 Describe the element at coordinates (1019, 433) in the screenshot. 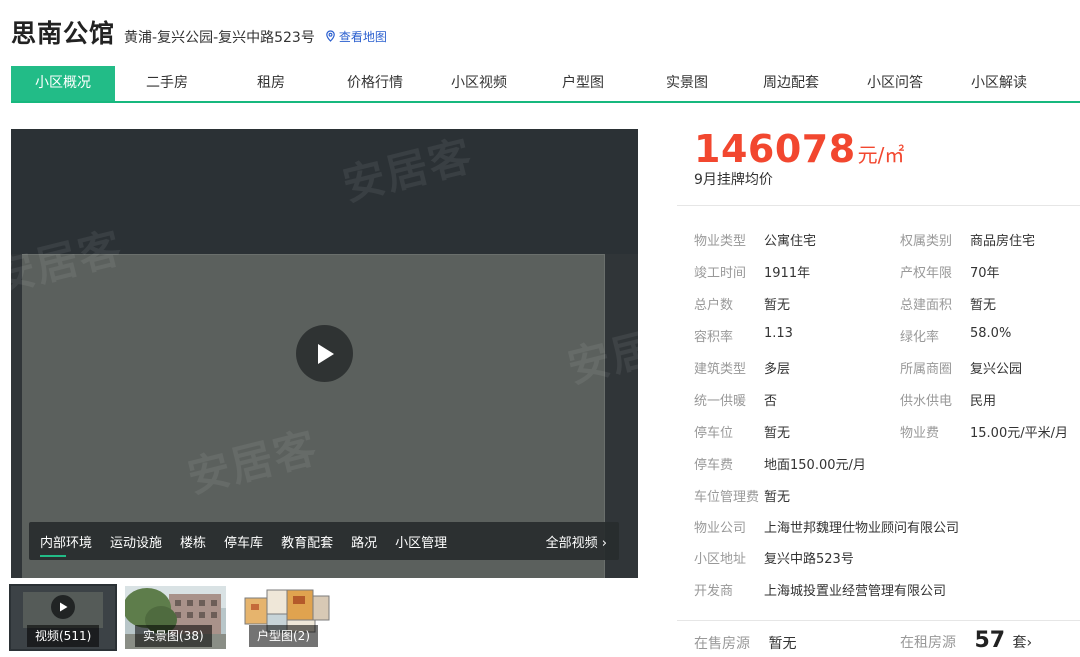

I see `info-value: 15.00元/平米/月` at that location.